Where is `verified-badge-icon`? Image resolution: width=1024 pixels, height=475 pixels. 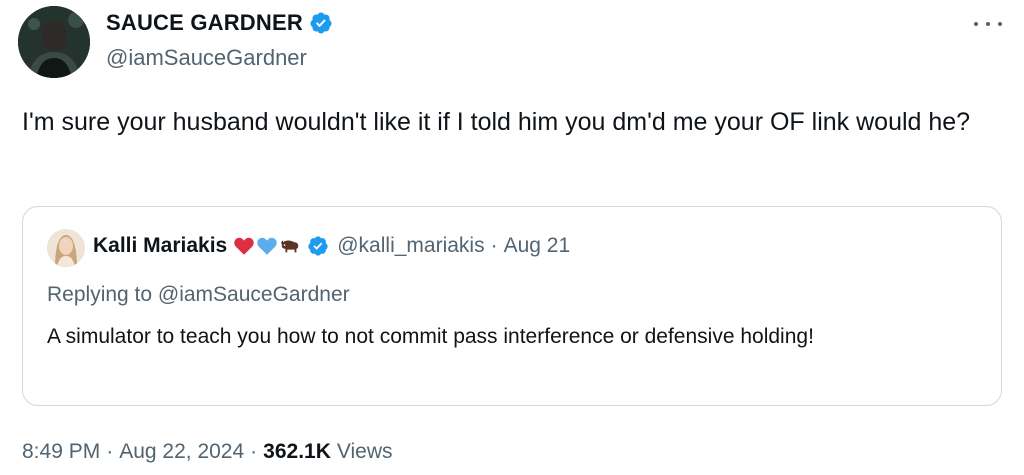
verified-badge-icon is located at coordinates (321, 23).